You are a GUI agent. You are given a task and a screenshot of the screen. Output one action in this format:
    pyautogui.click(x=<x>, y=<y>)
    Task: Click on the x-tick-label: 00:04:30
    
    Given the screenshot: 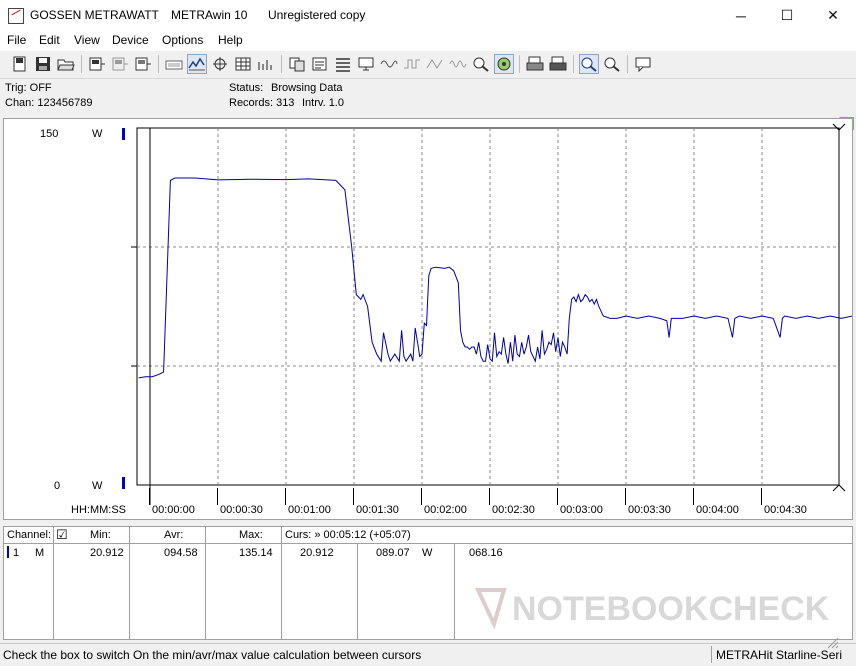 What is the action you would take?
    pyautogui.click(x=785, y=510)
    